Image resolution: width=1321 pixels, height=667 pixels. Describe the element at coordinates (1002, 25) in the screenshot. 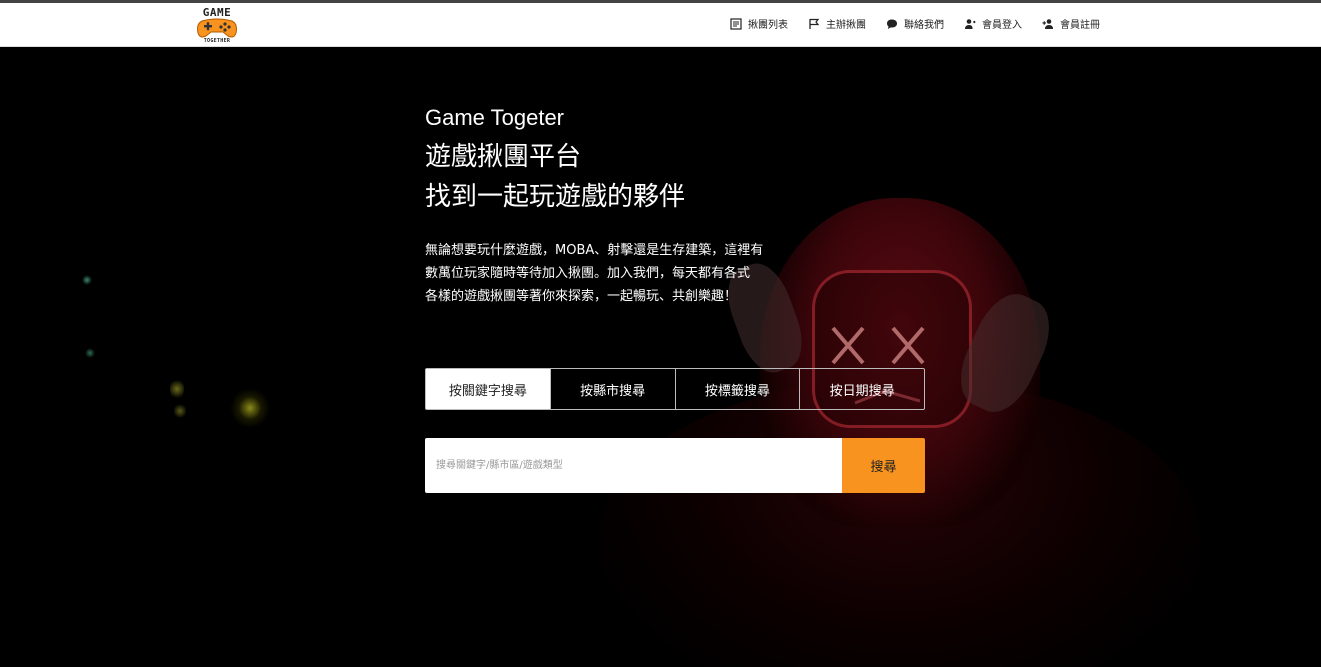

I see `nav-label: 會員登入` at that location.